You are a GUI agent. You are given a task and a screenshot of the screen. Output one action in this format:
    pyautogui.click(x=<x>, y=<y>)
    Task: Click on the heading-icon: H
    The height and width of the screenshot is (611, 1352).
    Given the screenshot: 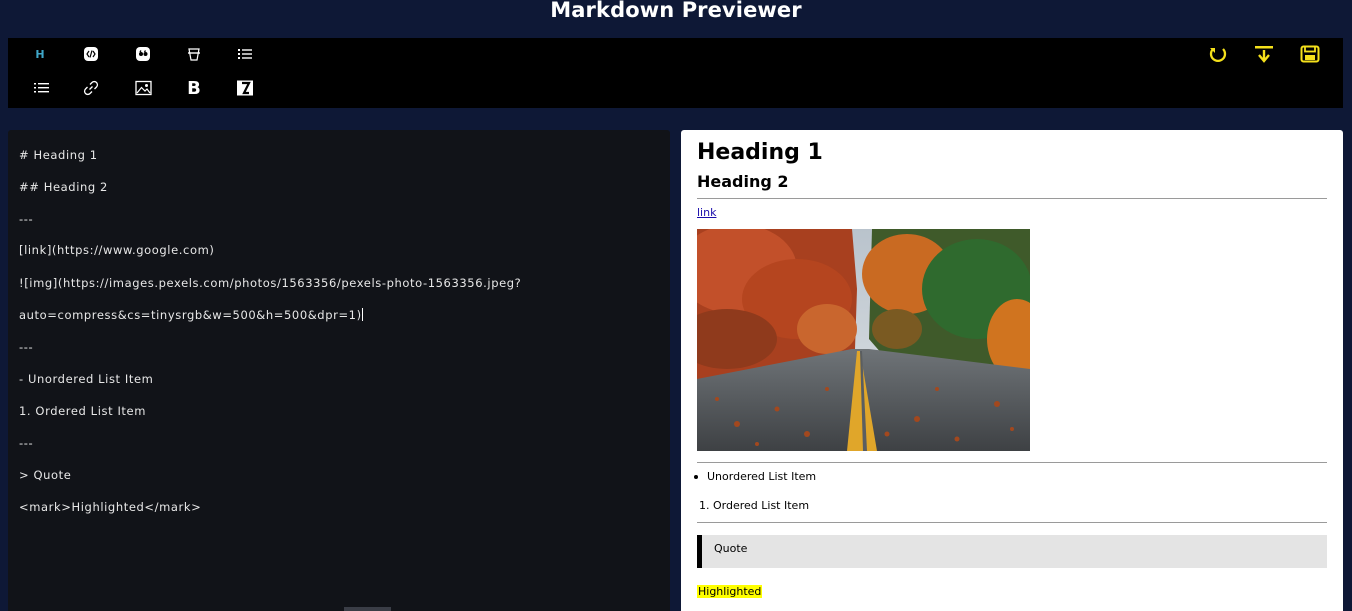 What is the action you would take?
    pyautogui.click(x=40, y=54)
    